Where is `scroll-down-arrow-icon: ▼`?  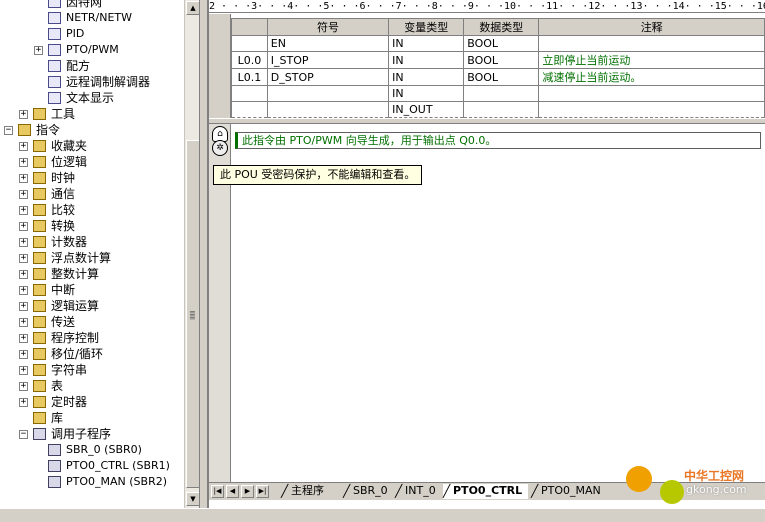
scroll-down-arrow-icon: ▼ is located at coordinates (192, 499).